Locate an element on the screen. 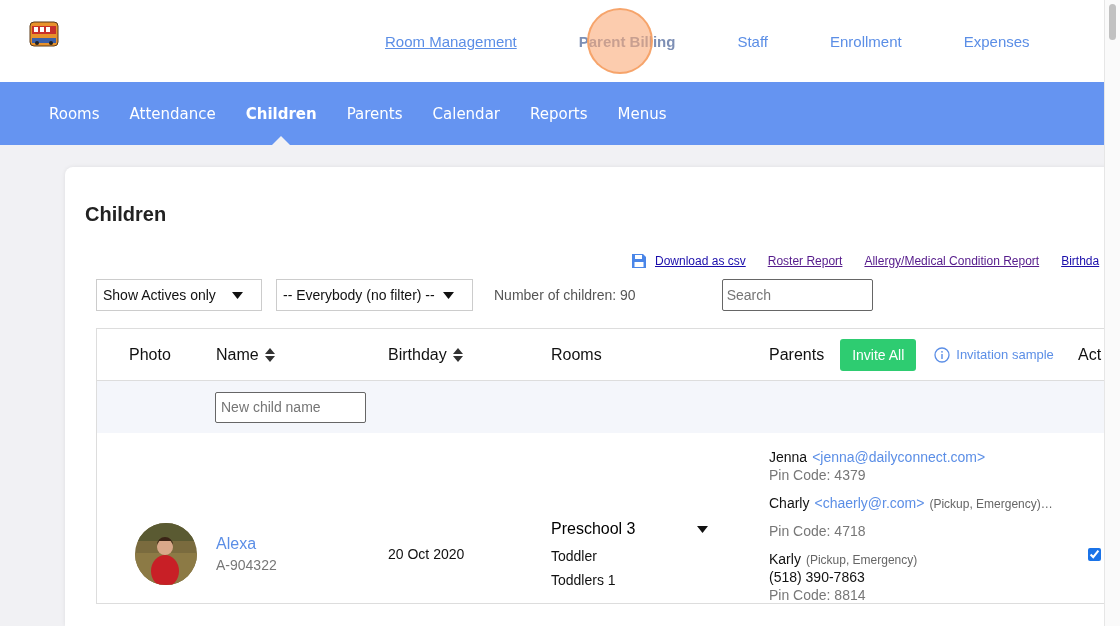 This screenshot has width=1120, height=626. top-nav-link: Enrollment is located at coordinates (866, 41).